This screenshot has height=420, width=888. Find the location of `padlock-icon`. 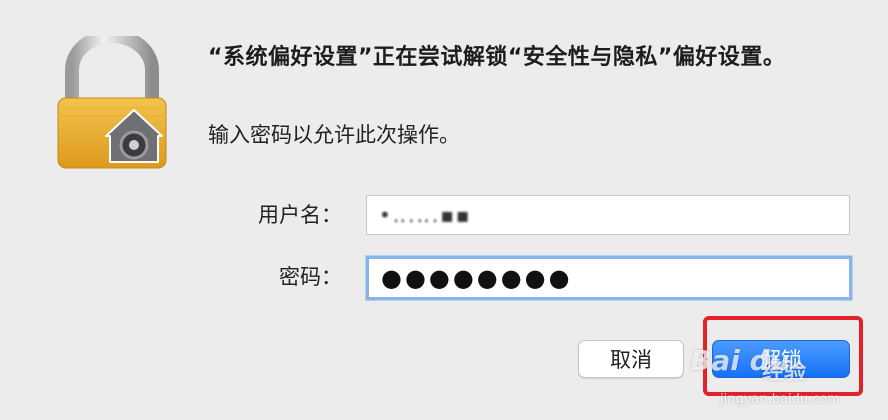

padlock-icon is located at coordinates (112, 102).